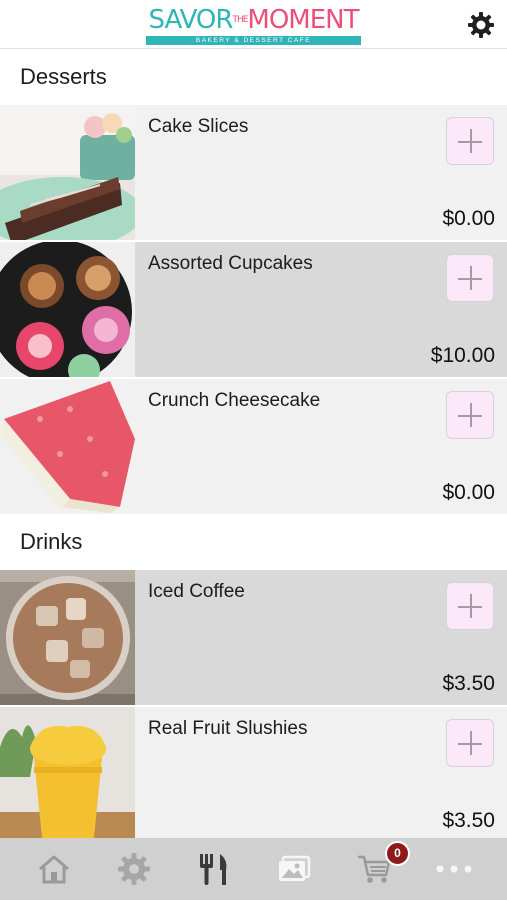 This screenshot has height=900, width=507. I want to click on app-header: SAVORTHEMOMENT BAKERY & DESSERT CAFE, so click(253, 24).